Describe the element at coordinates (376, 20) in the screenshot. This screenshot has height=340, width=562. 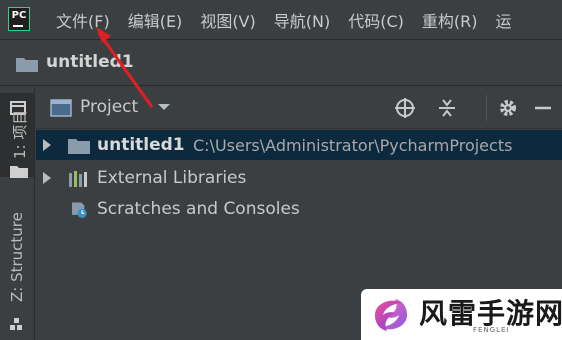
I see `menu-code: 代码(C)` at that location.